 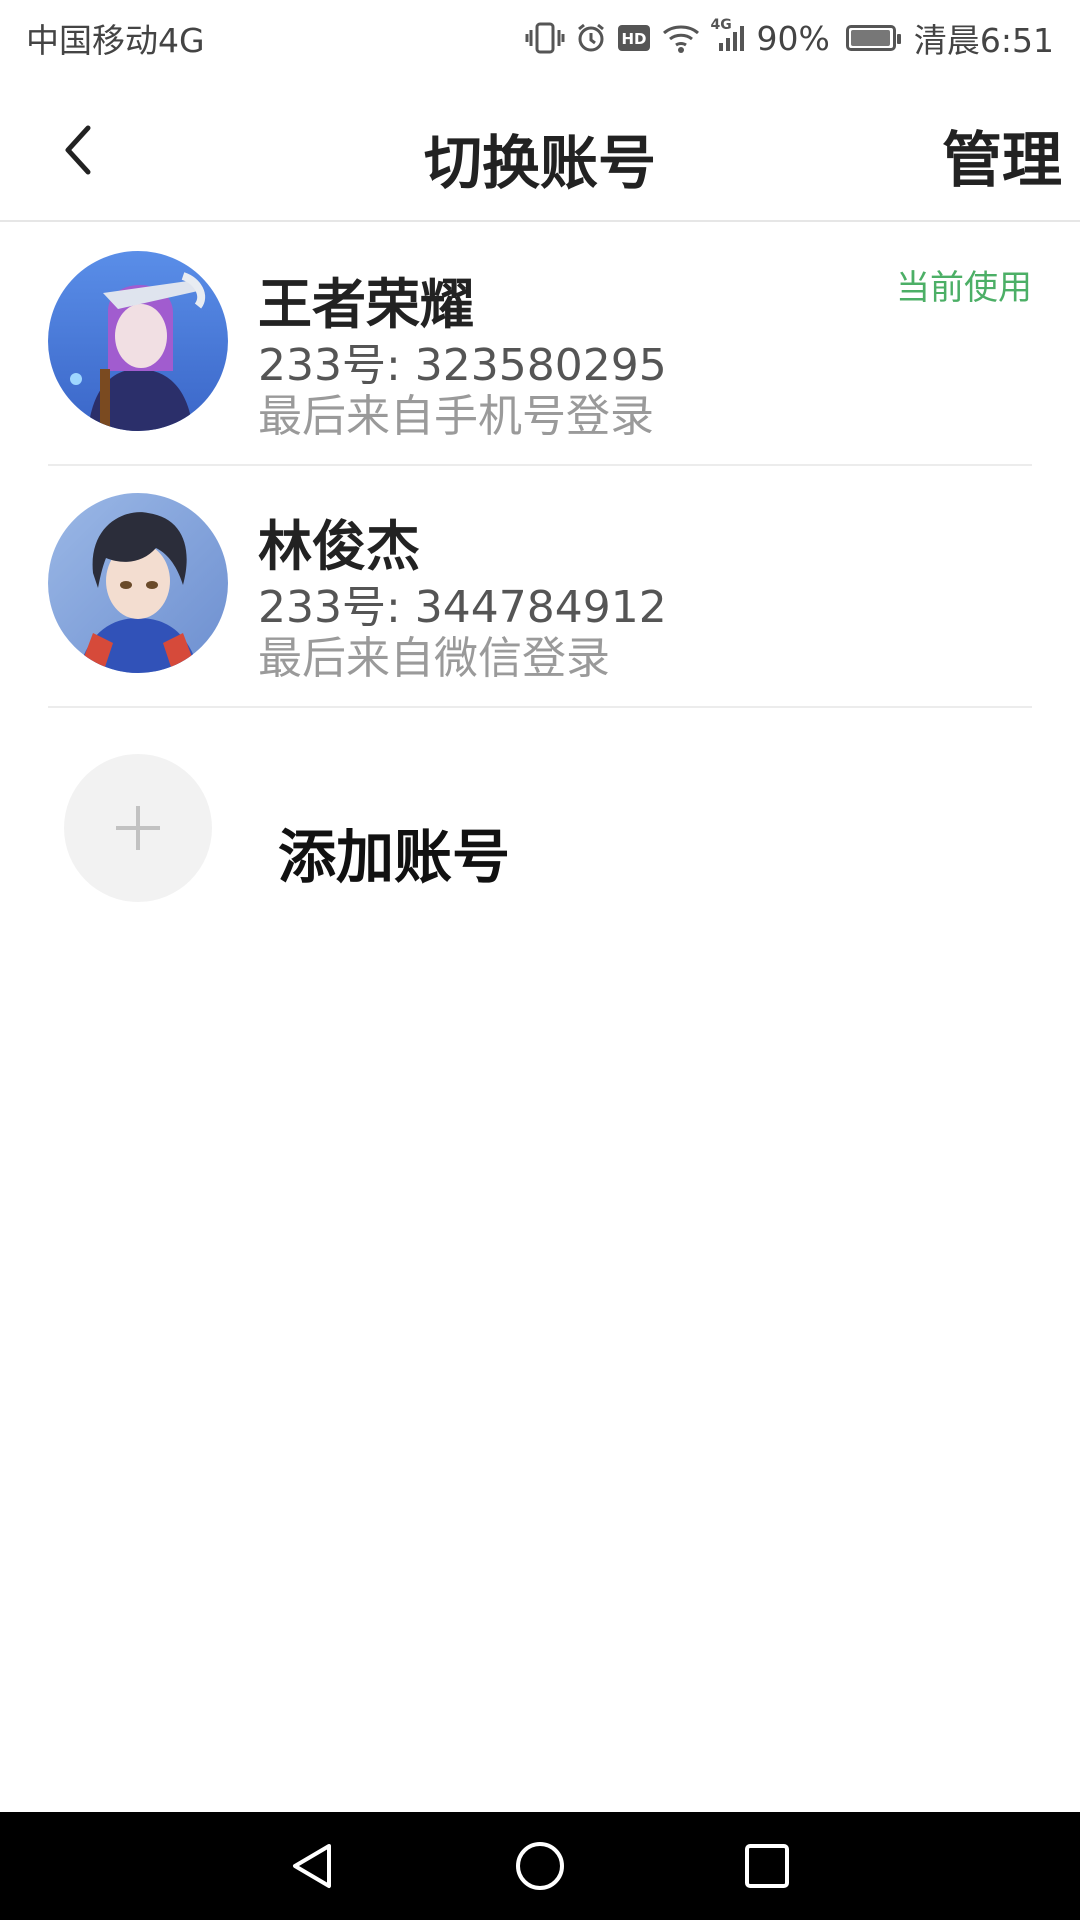 I want to click on system-nav-bar, so click(x=540, y=1866).